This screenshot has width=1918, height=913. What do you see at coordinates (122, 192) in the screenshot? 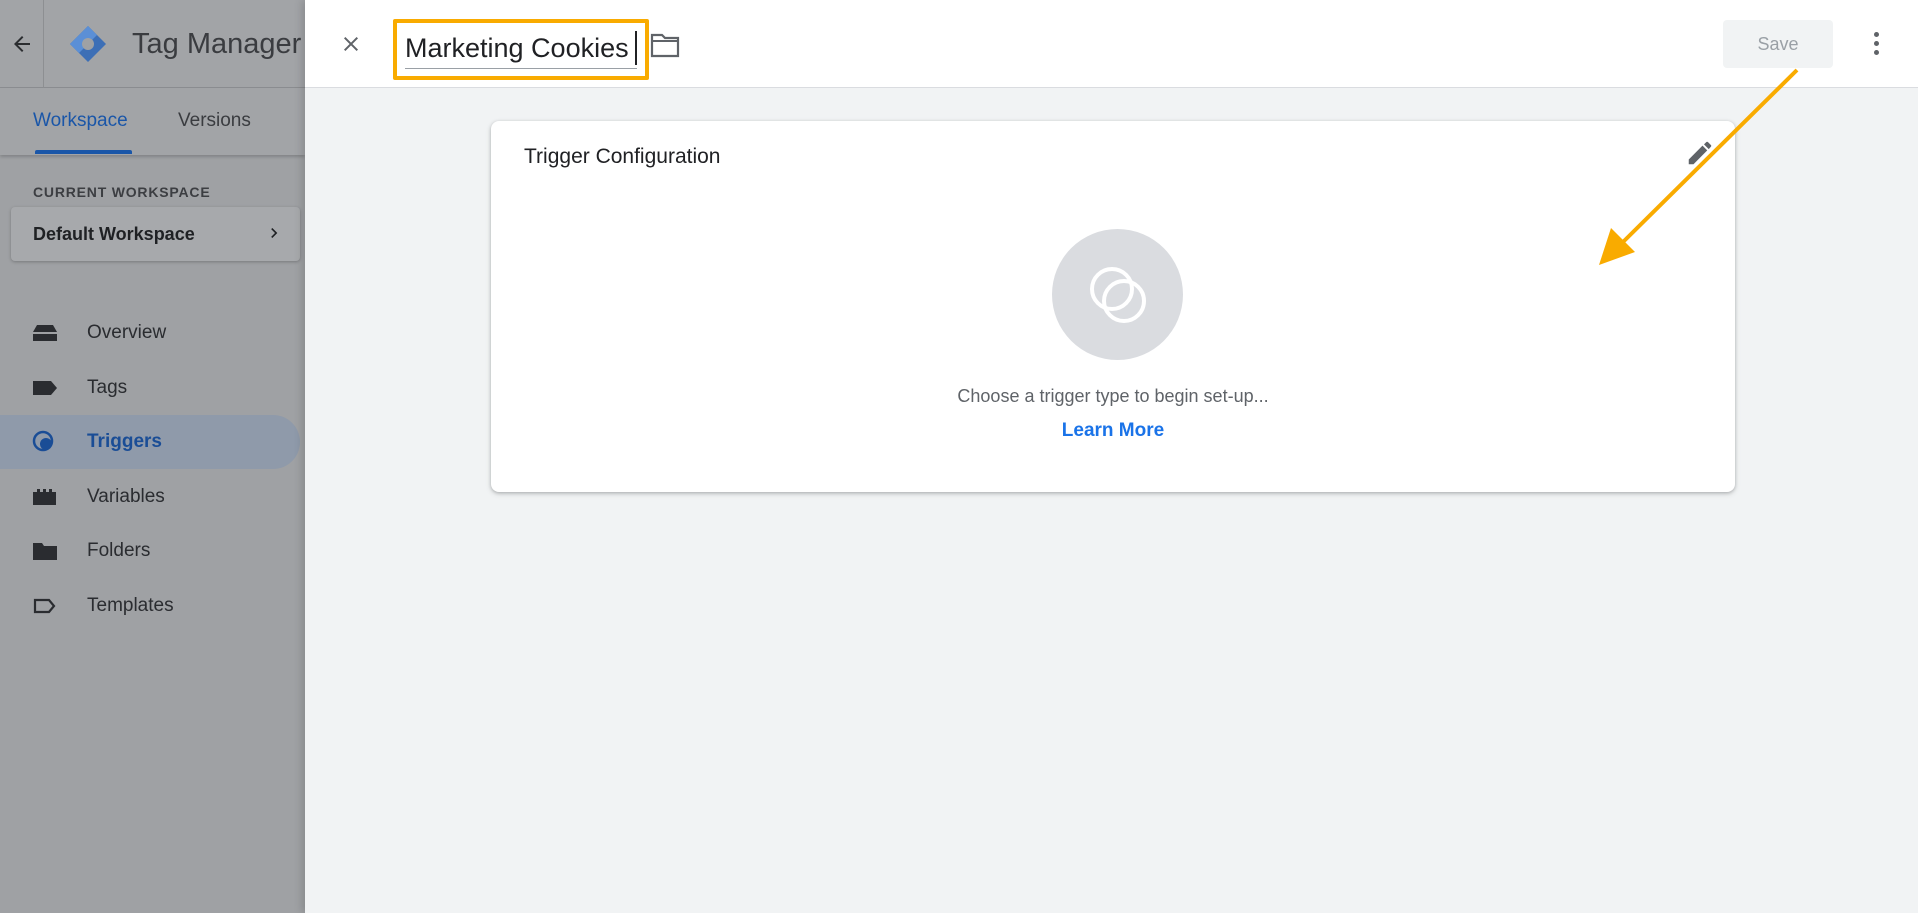
I see `current-workspace-label: CURRENT WORKSPACE` at bounding box center [122, 192].